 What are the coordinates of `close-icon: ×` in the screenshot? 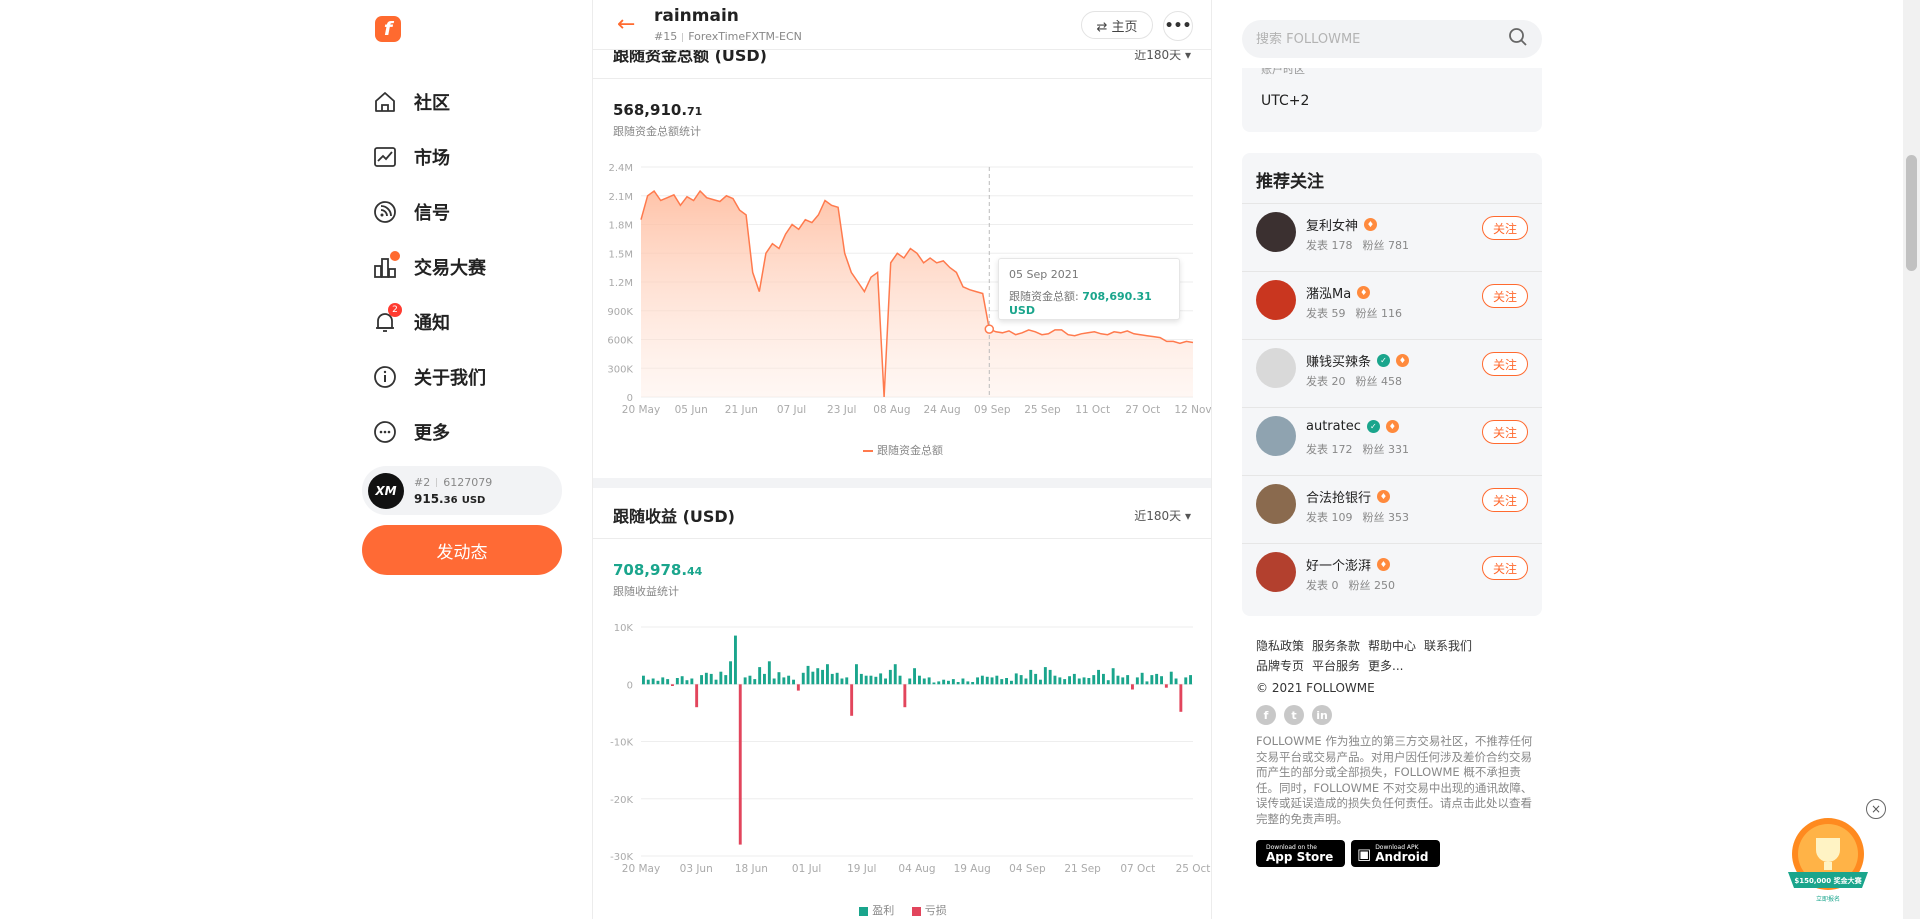 It's located at (1876, 809).